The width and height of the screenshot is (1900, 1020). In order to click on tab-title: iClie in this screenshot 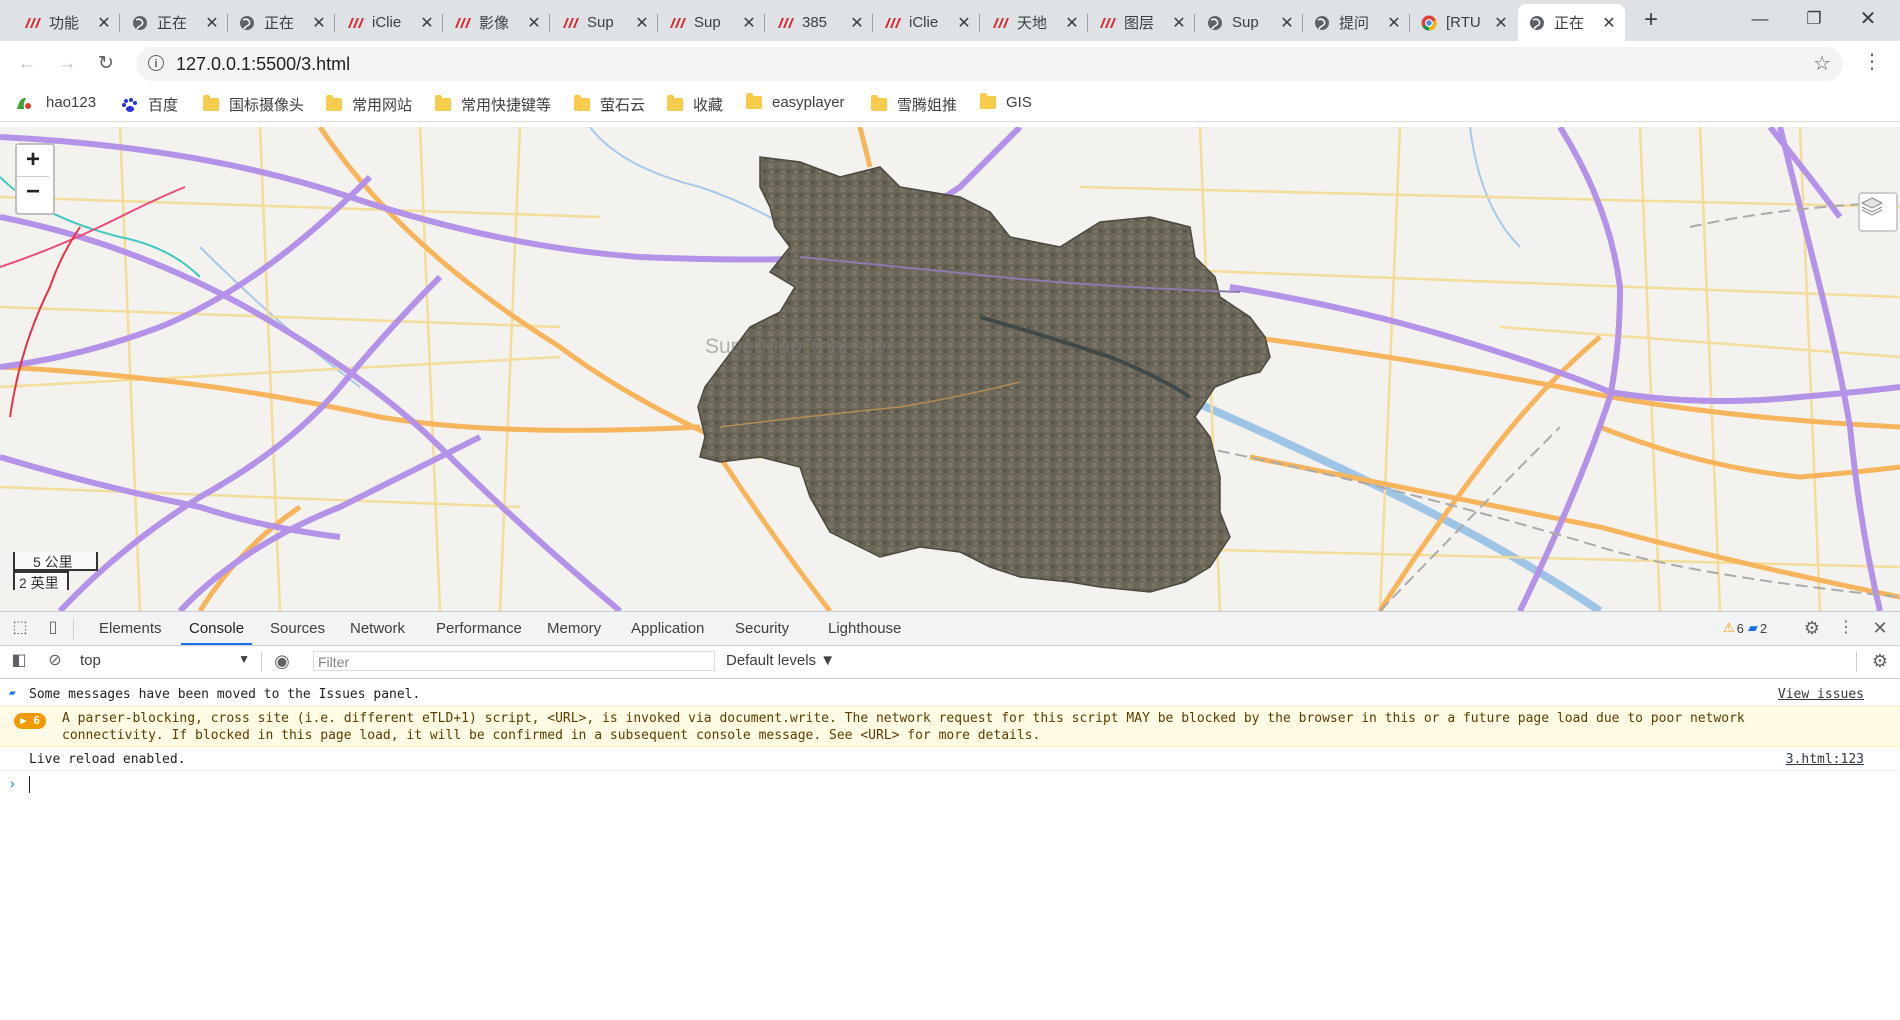, I will do `click(924, 22)`.